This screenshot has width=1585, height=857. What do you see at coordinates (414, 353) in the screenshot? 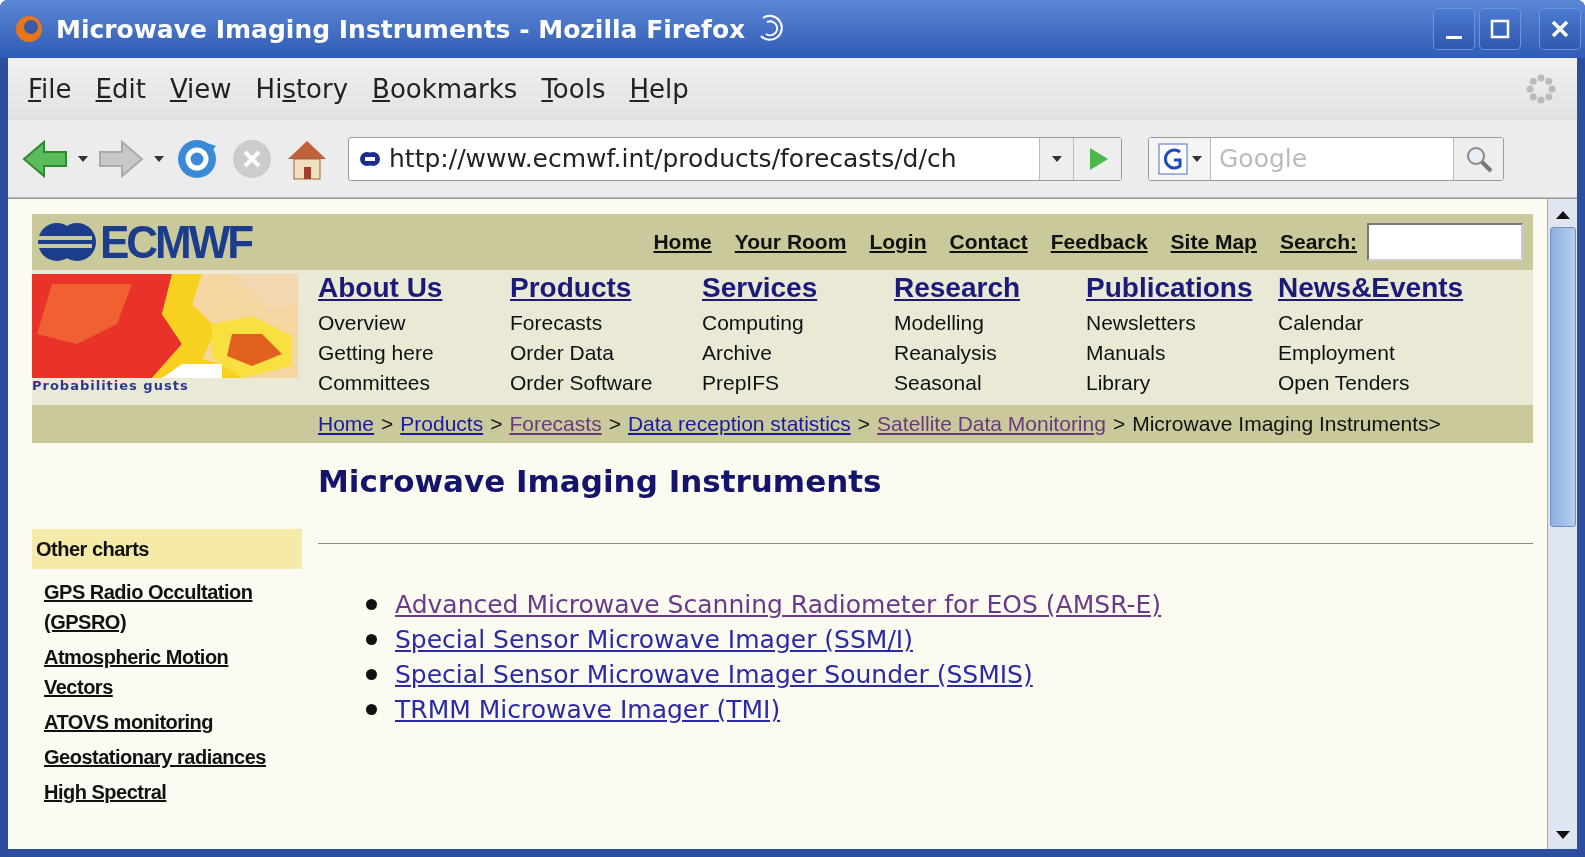
I see `nav-link: Getting here` at bounding box center [414, 353].